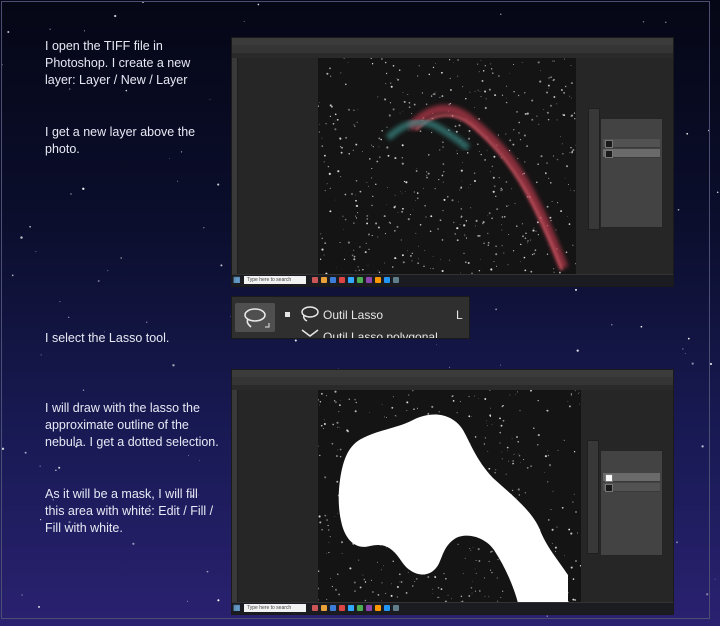 The height and width of the screenshot is (626, 720). What do you see at coordinates (380, 334) in the screenshot?
I see `polygonal-lasso-menu-item: Outil Lasso polygonal` at bounding box center [380, 334].